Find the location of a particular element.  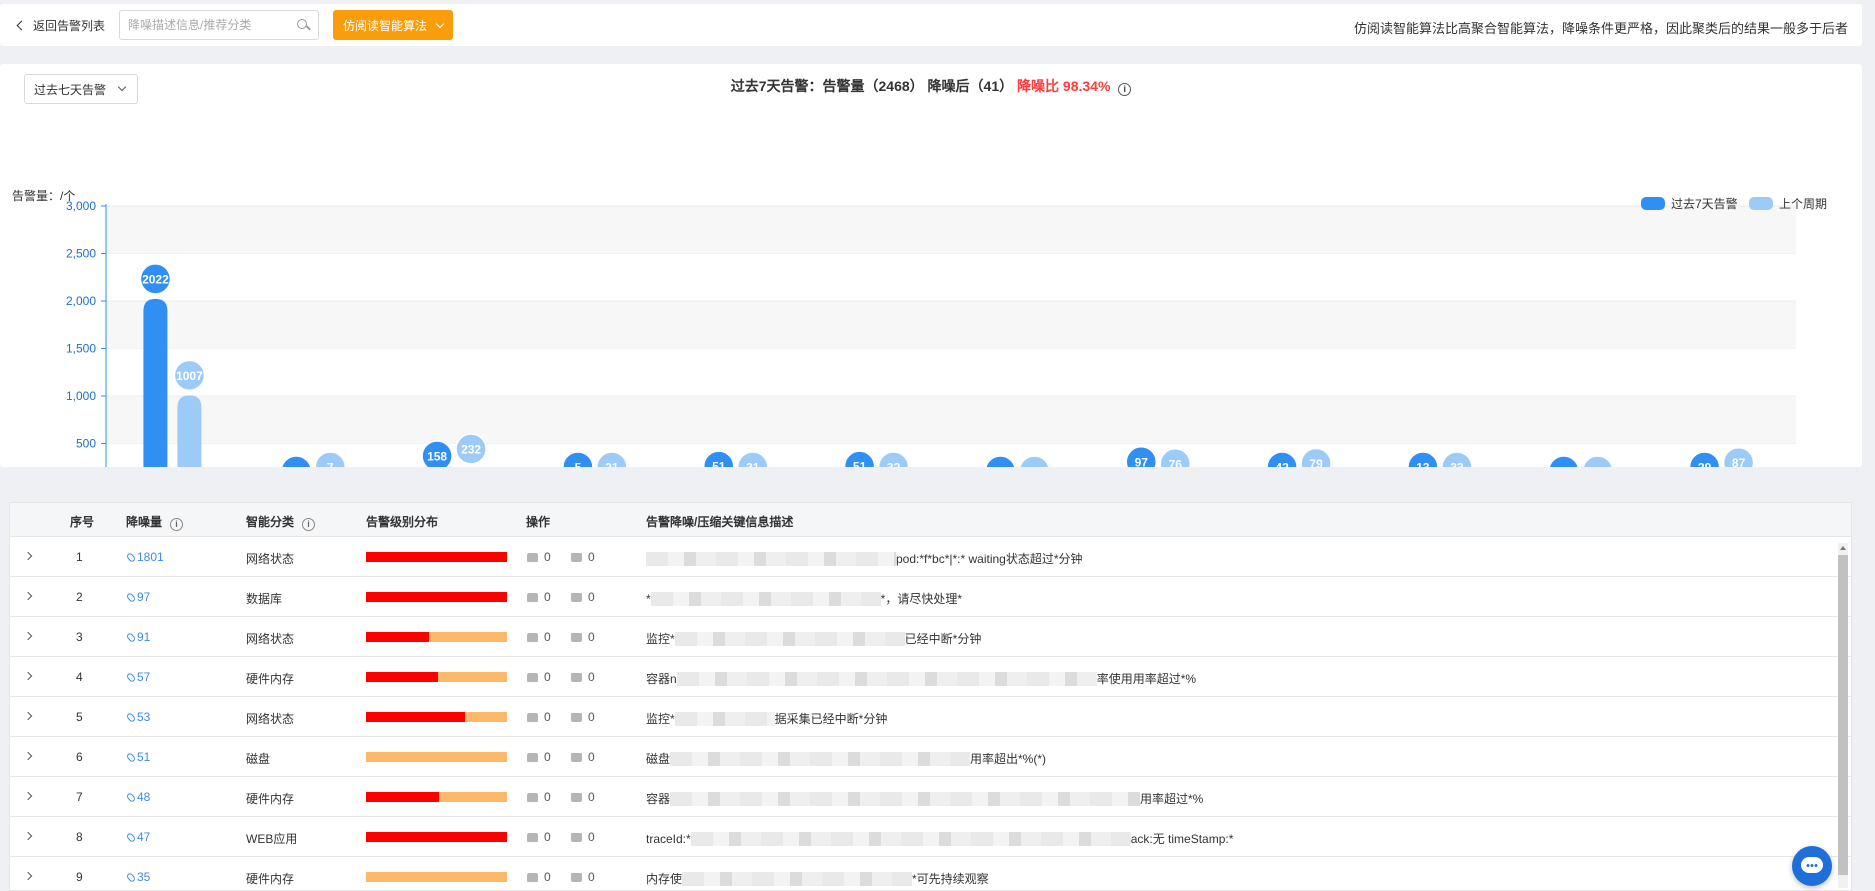

header-noise: 降噪量 i is located at coordinates (155, 522).